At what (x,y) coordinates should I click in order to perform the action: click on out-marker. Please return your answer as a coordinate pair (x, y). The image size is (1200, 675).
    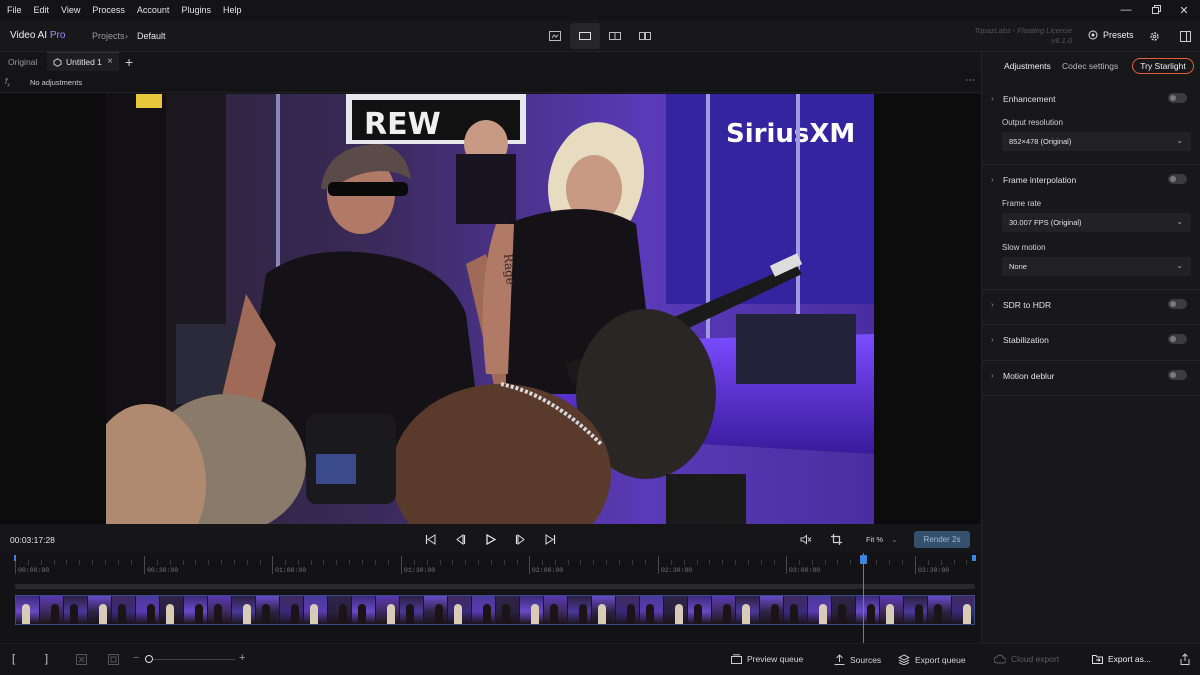
    Looking at the image, I should click on (974, 558).